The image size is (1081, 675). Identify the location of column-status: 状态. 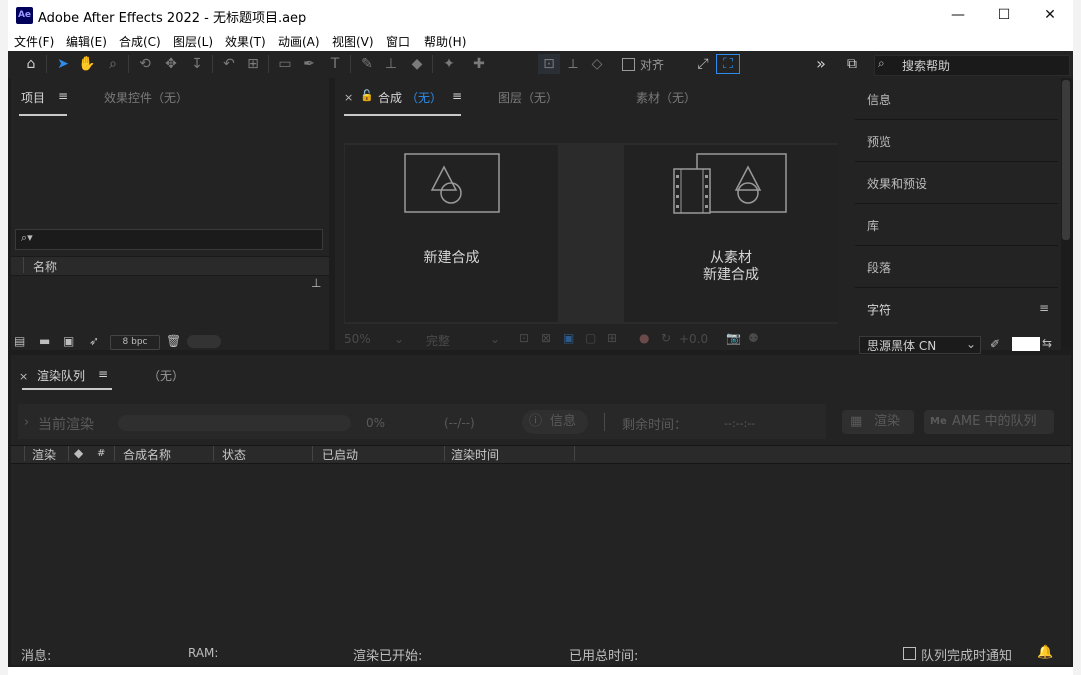
(234, 454).